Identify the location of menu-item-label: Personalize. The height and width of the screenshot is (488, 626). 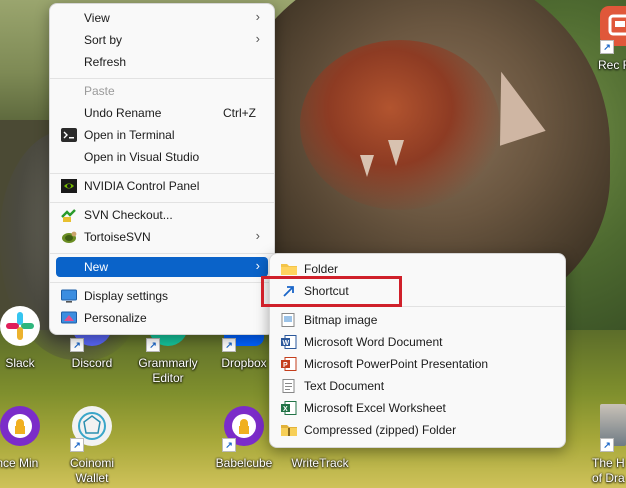
(115, 318).